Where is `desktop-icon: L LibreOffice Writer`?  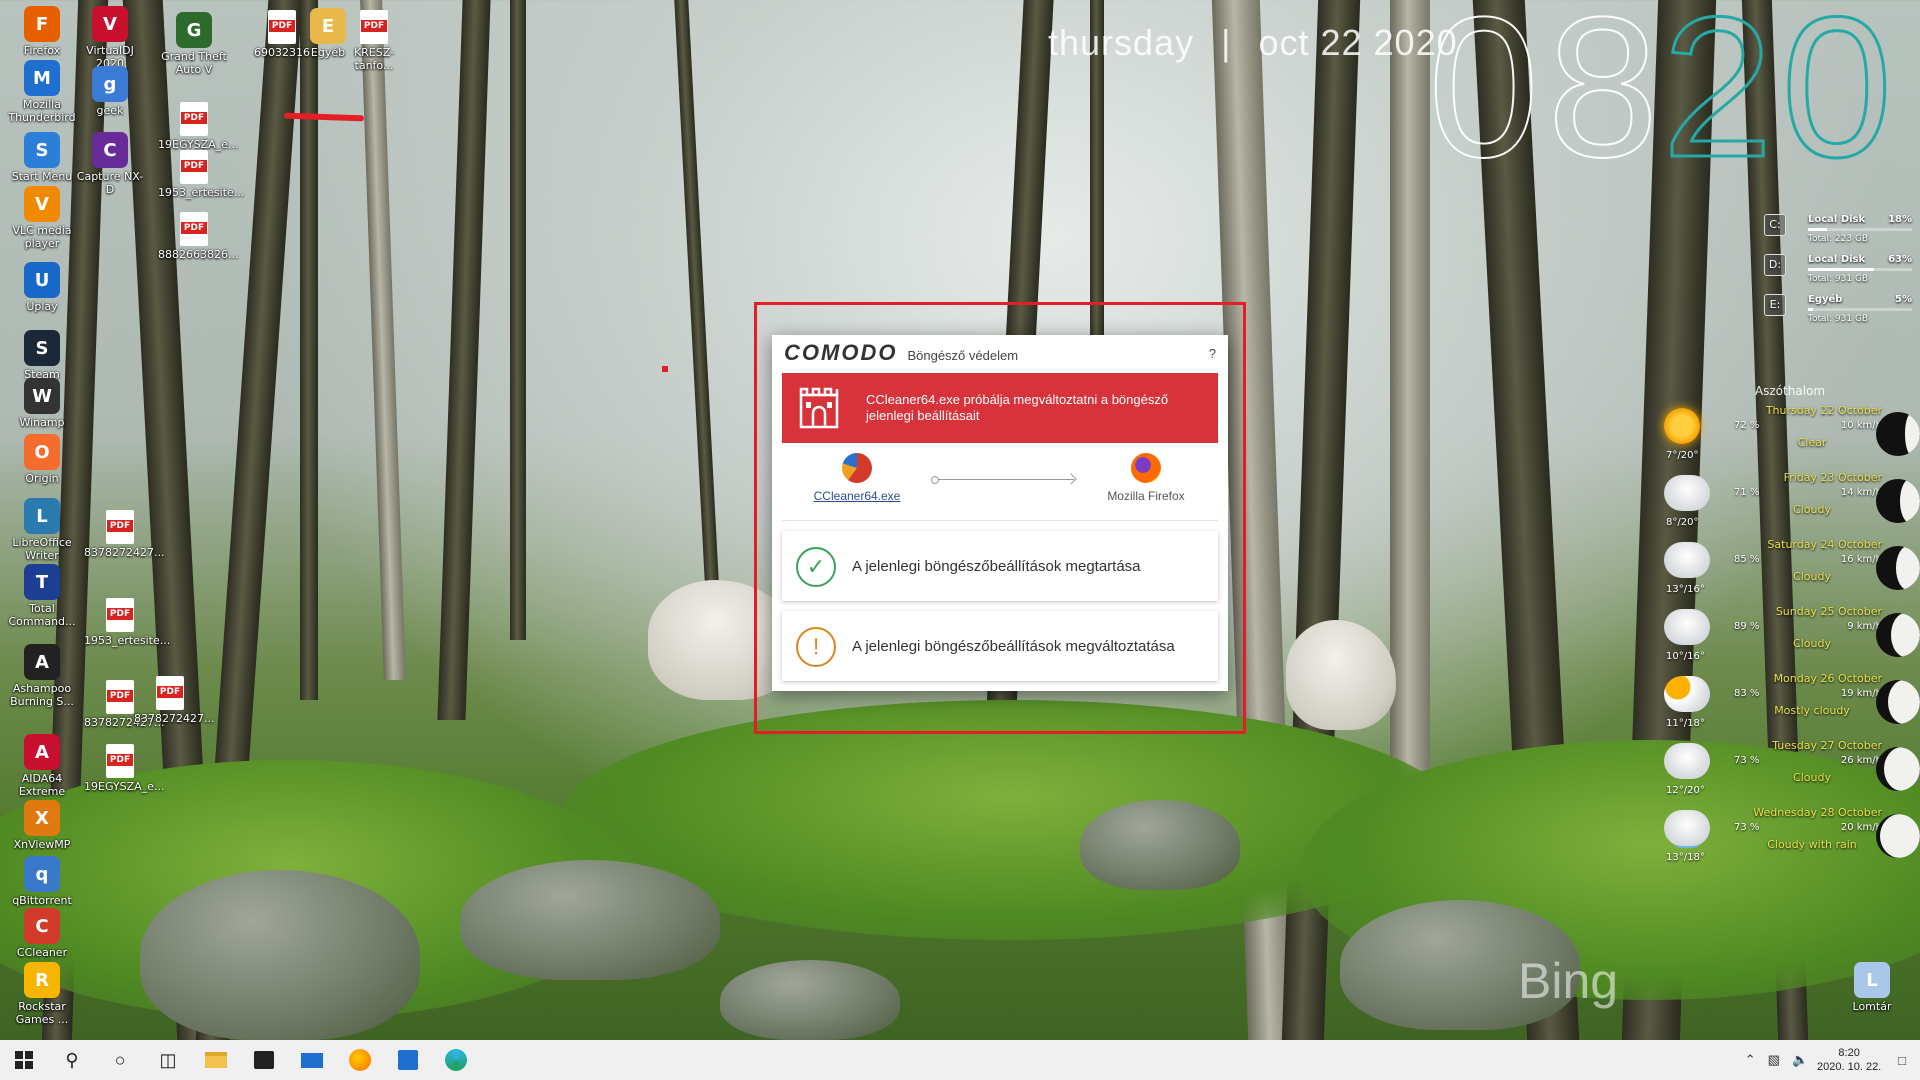
desktop-icon: L LibreOffice Writer is located at coordinates (42, 530).